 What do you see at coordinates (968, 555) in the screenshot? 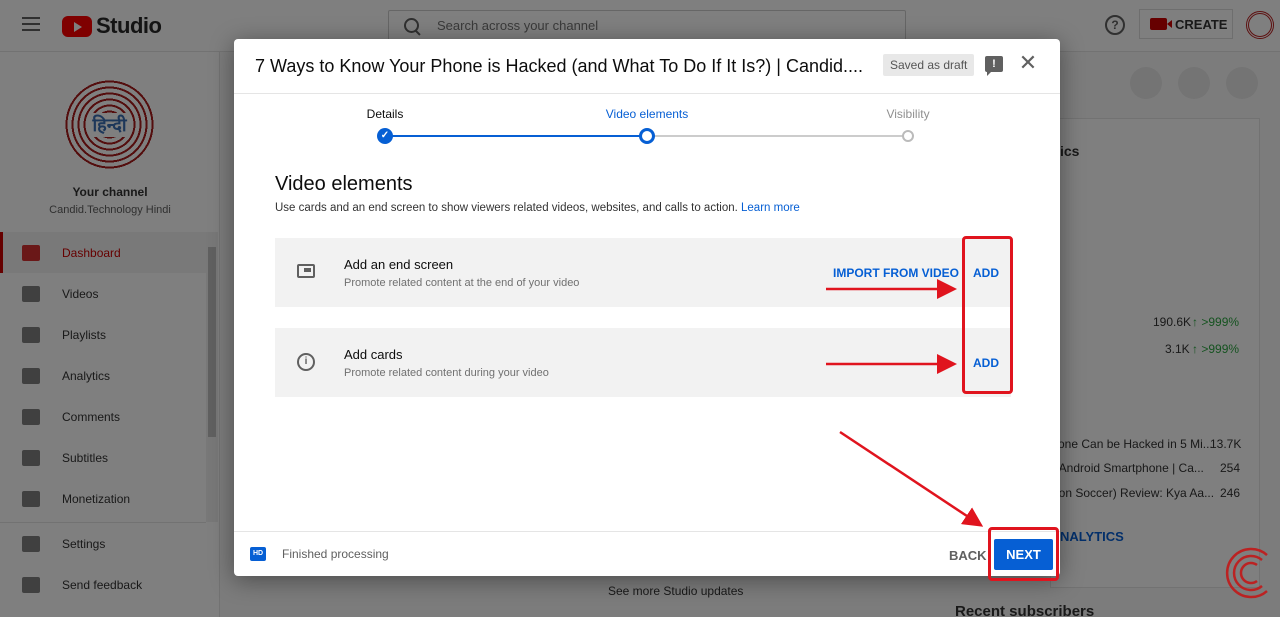
I see `back-button: BACK` at bounding box center [968, 555].